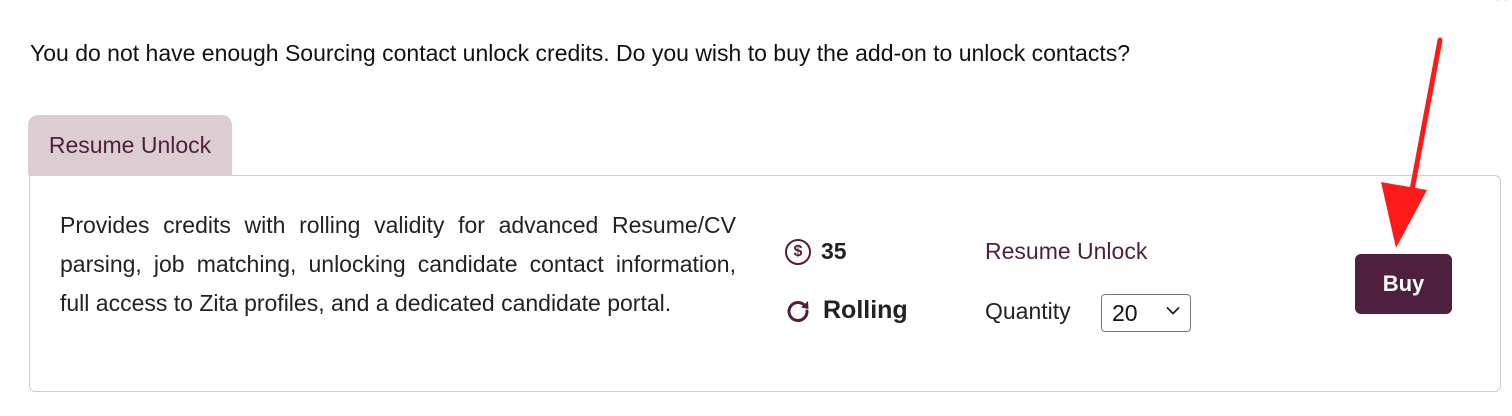  Describe the element at coordinates (1125, 312) in the screenshot. I see `quantity-value: 20` at that location.